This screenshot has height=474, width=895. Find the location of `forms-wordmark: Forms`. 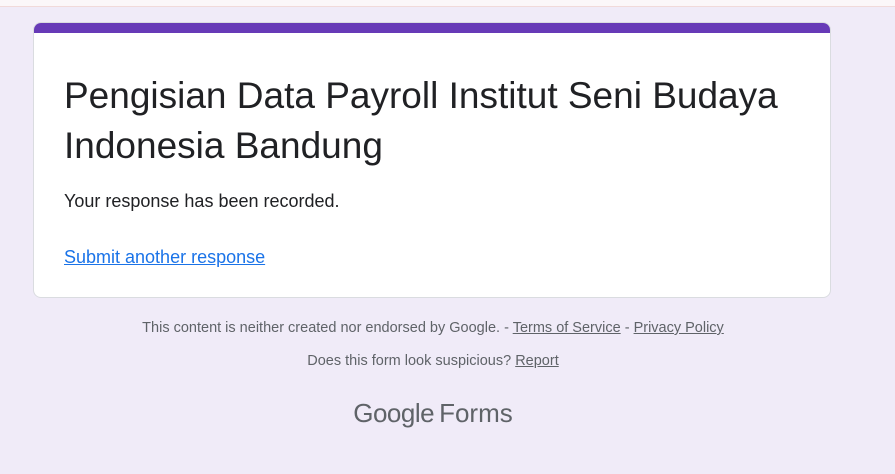

forms-wordmark: Forms is located at coordinates (476, 413).